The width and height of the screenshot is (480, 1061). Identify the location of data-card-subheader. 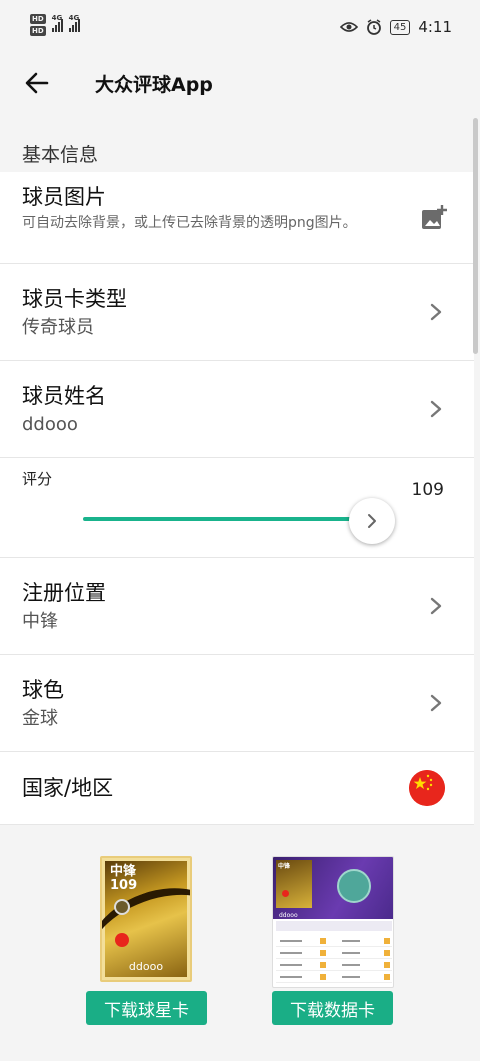
(334, 926).